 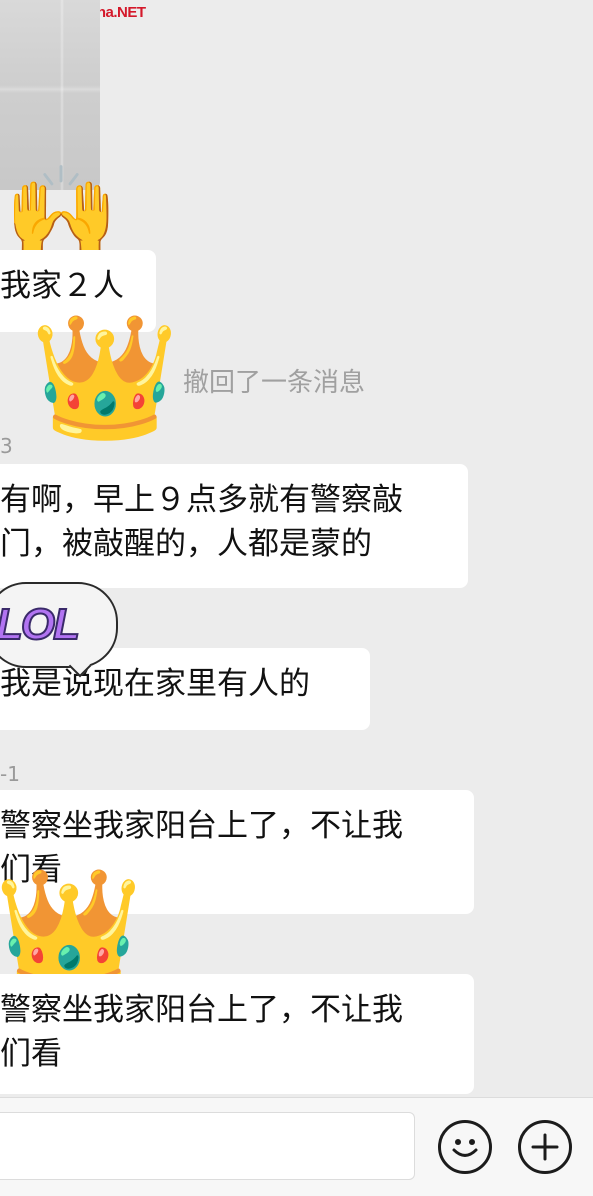 What do you see at coordinates (105, 377) in the screenshot?
I see `crown-icon: 👑` at bounding box center [105, 377].